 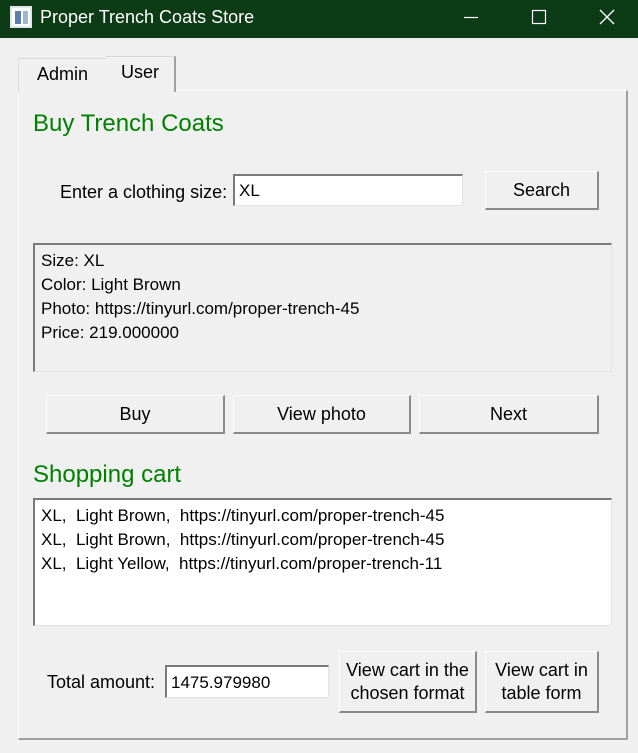 I want to click on title-bar: Proper Trench Coats Store, so click(x=319, y=19).